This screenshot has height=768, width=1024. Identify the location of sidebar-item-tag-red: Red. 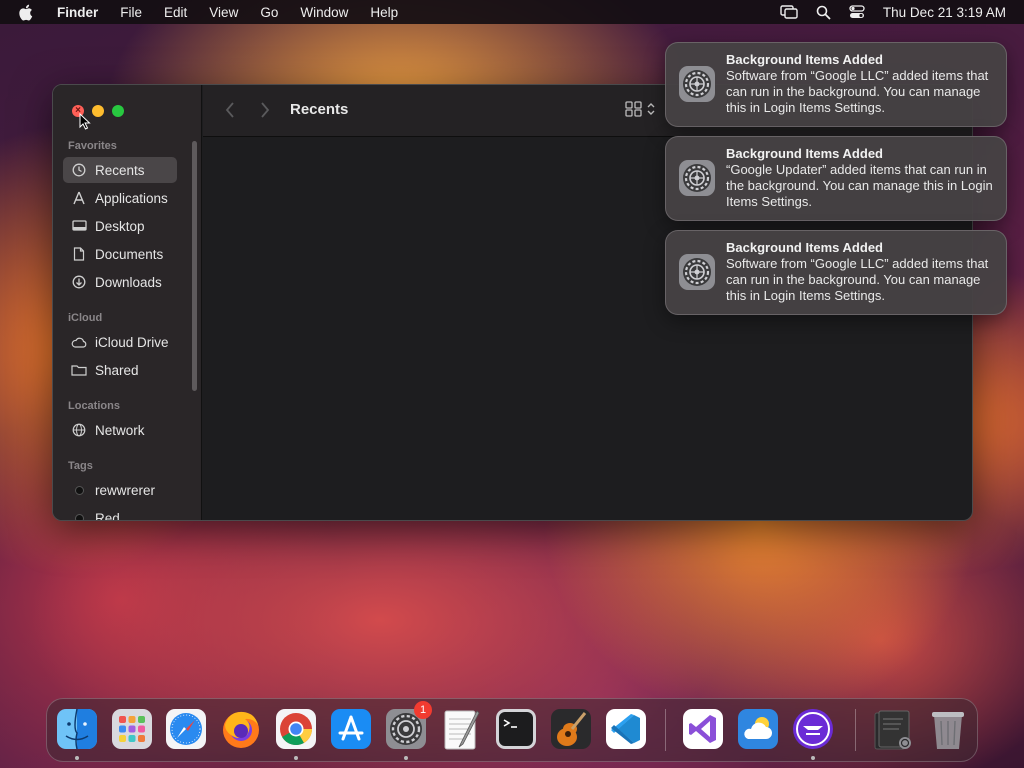
(120, 512).